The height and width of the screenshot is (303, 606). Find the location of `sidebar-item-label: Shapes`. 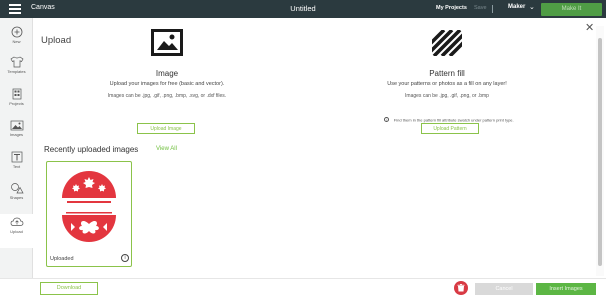

sidebar-item-label: Shapes is located at coordinates (16, 197).